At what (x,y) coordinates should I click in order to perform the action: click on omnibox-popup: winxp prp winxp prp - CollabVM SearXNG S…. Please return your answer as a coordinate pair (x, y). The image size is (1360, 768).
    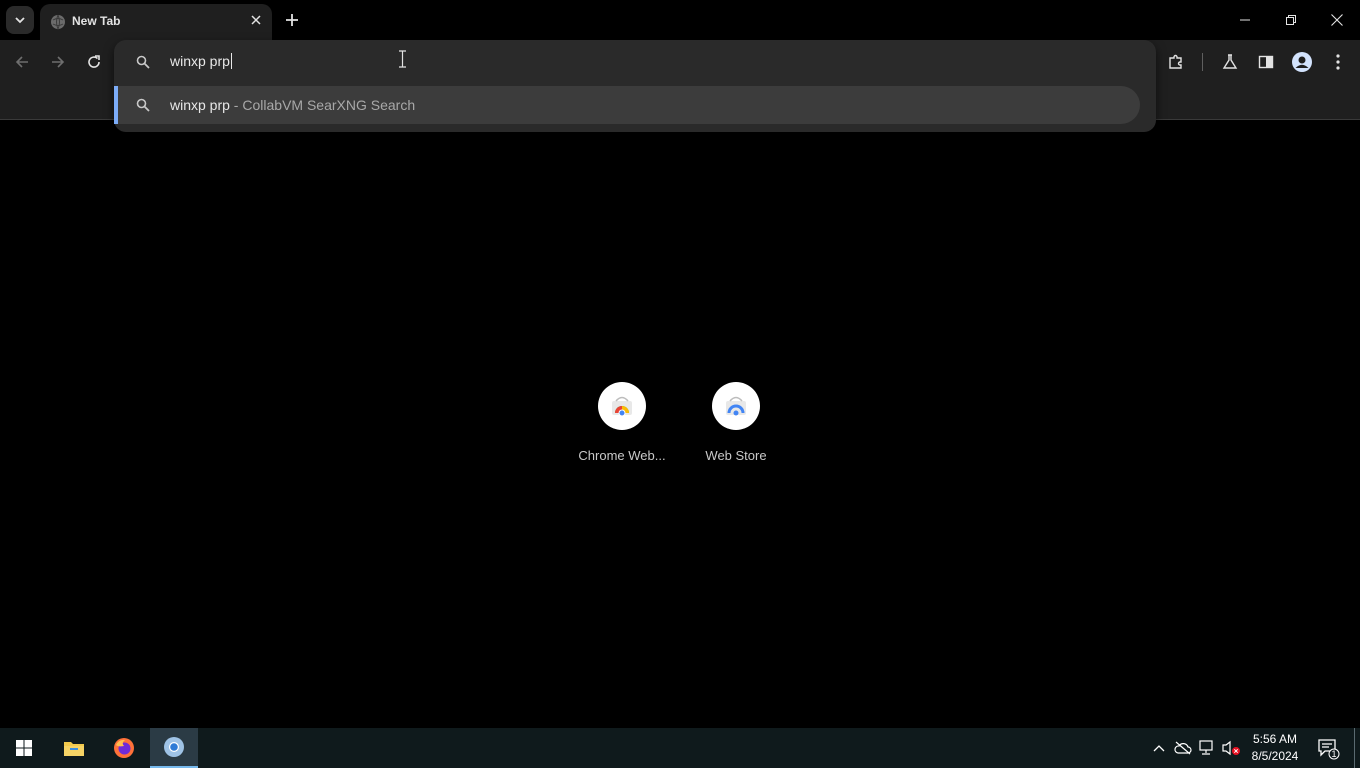
    Looking at the image, I should click on (635, 86).